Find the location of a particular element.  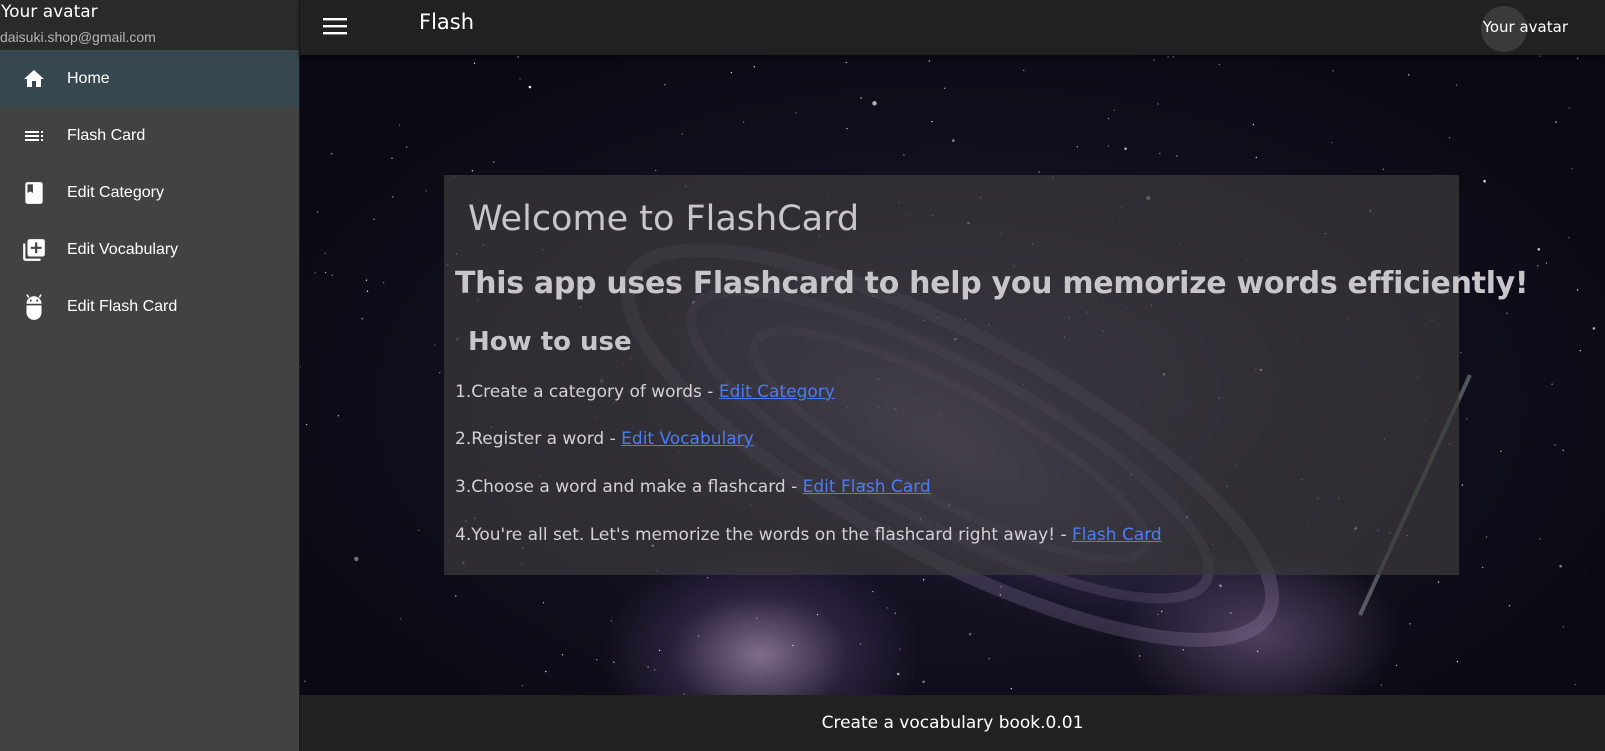

avatar-label: Your avatar is located at coordinates (1525, 27).